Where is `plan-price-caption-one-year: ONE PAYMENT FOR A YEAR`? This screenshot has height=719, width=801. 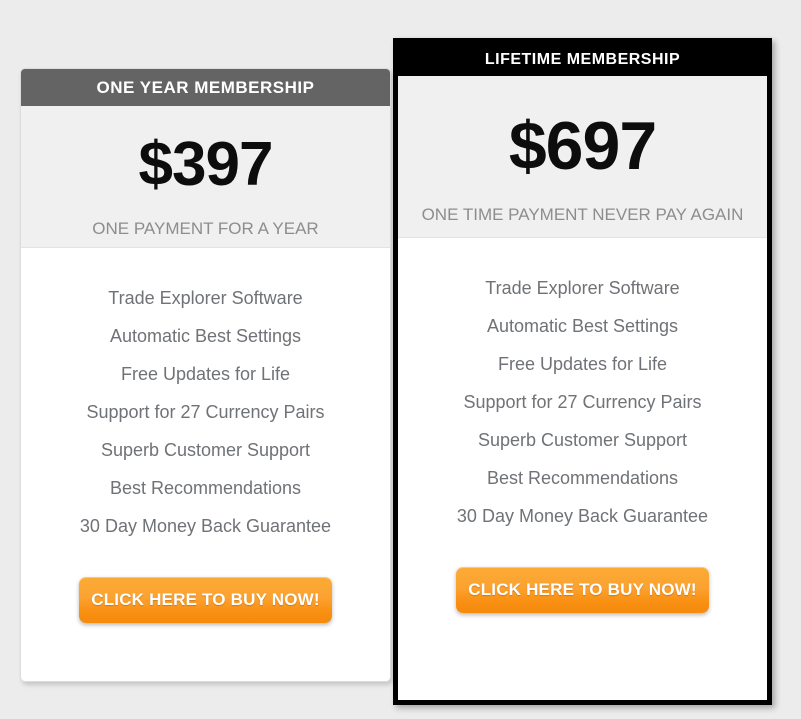
plan-price-caption-one-year: ONE PAYMENT FOR A YEAR is located at coordinates (205, 228).